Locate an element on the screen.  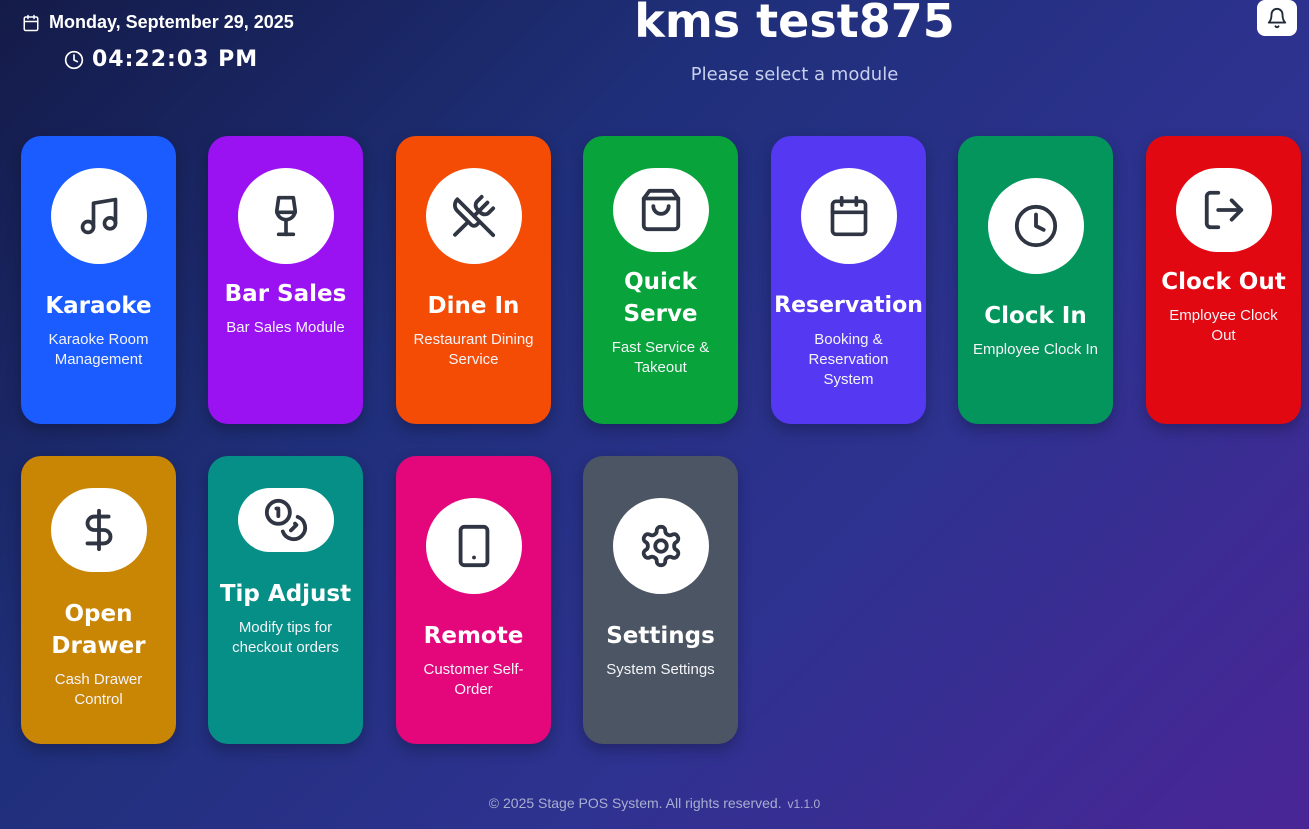
module-tile-clock-in: Clock In Employee Clock In is located at coordinates (1035, 280).